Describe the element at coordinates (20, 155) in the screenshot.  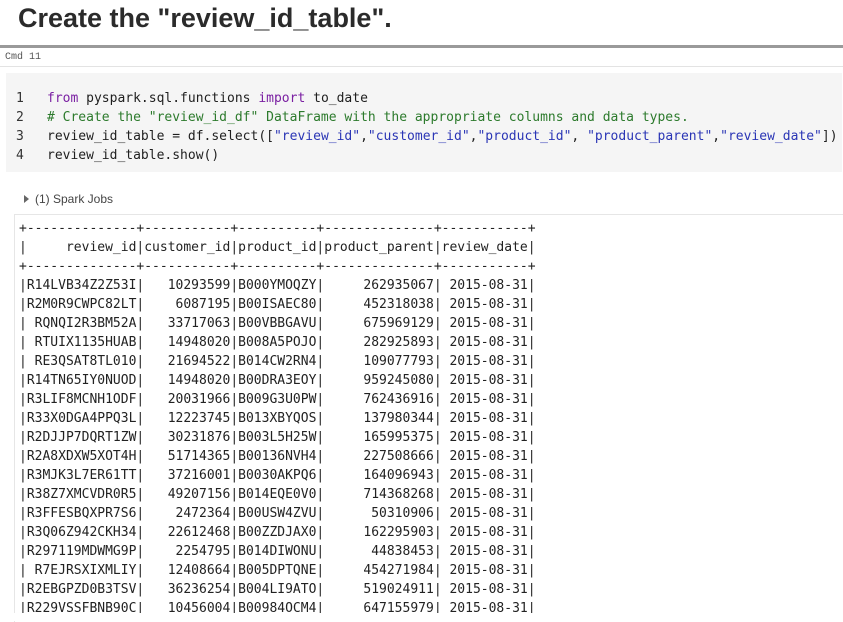
I see `line-number: 4` at that location.